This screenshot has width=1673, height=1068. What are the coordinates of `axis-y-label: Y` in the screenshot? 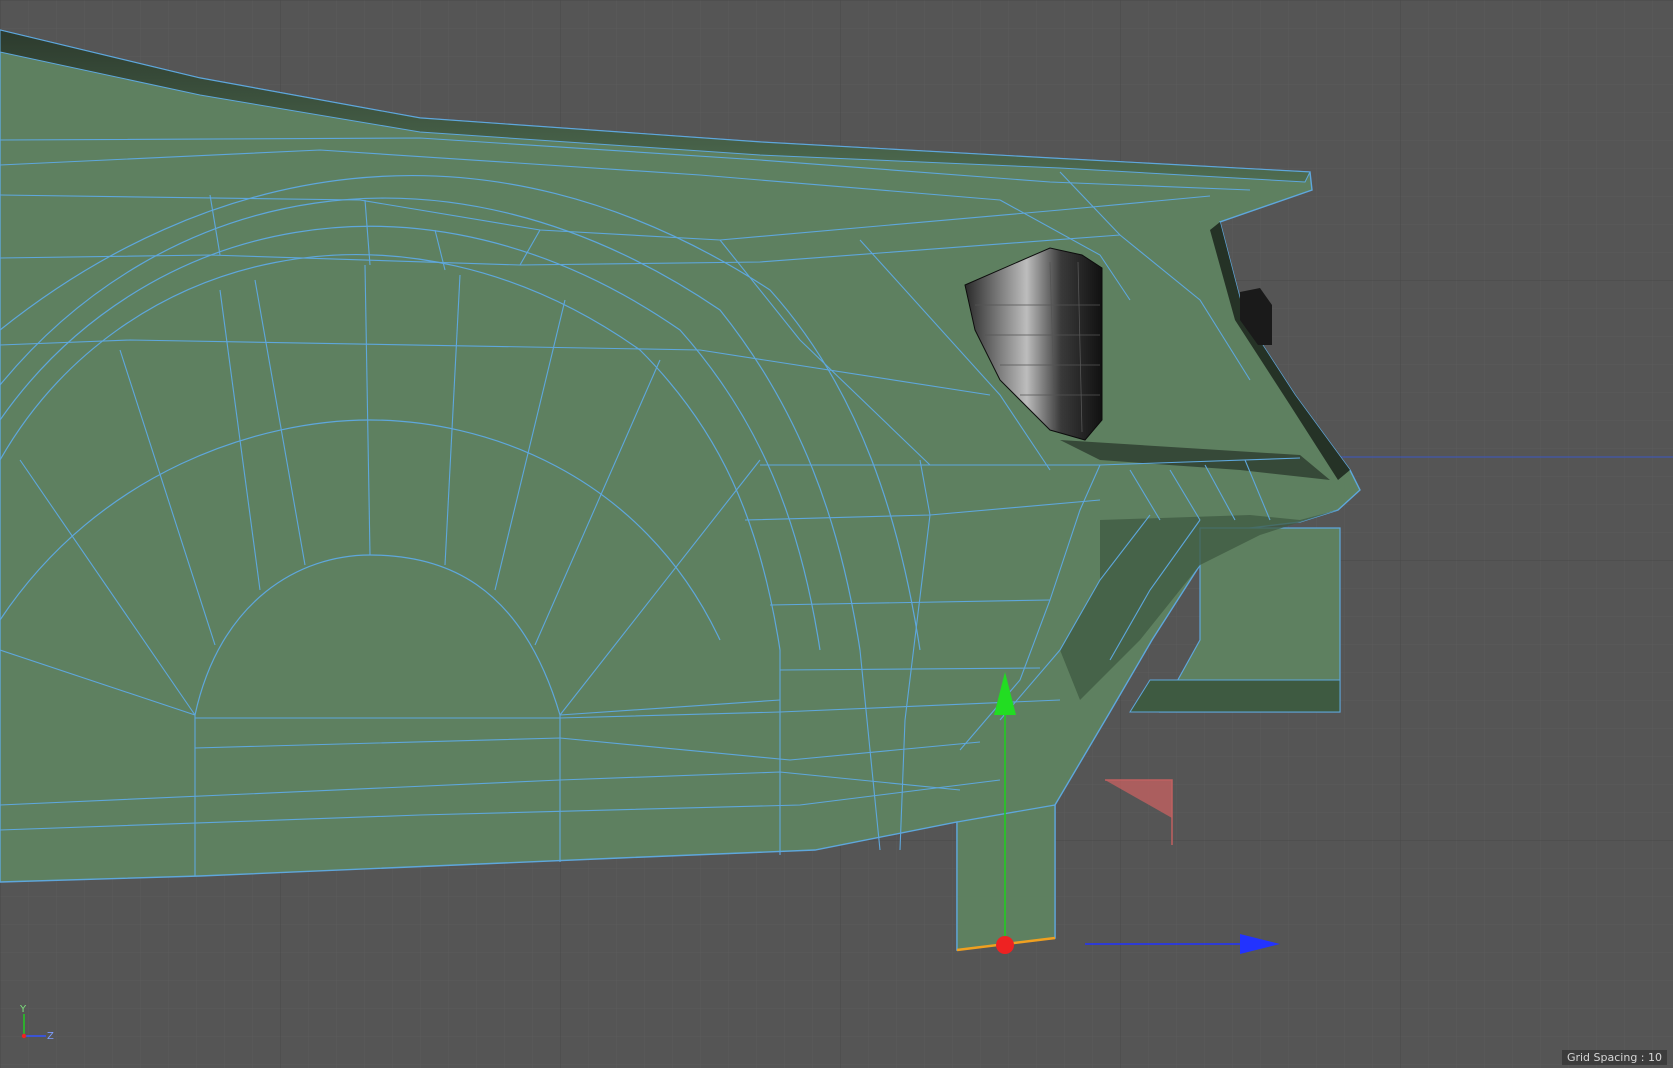 It's located at (23, 1009).